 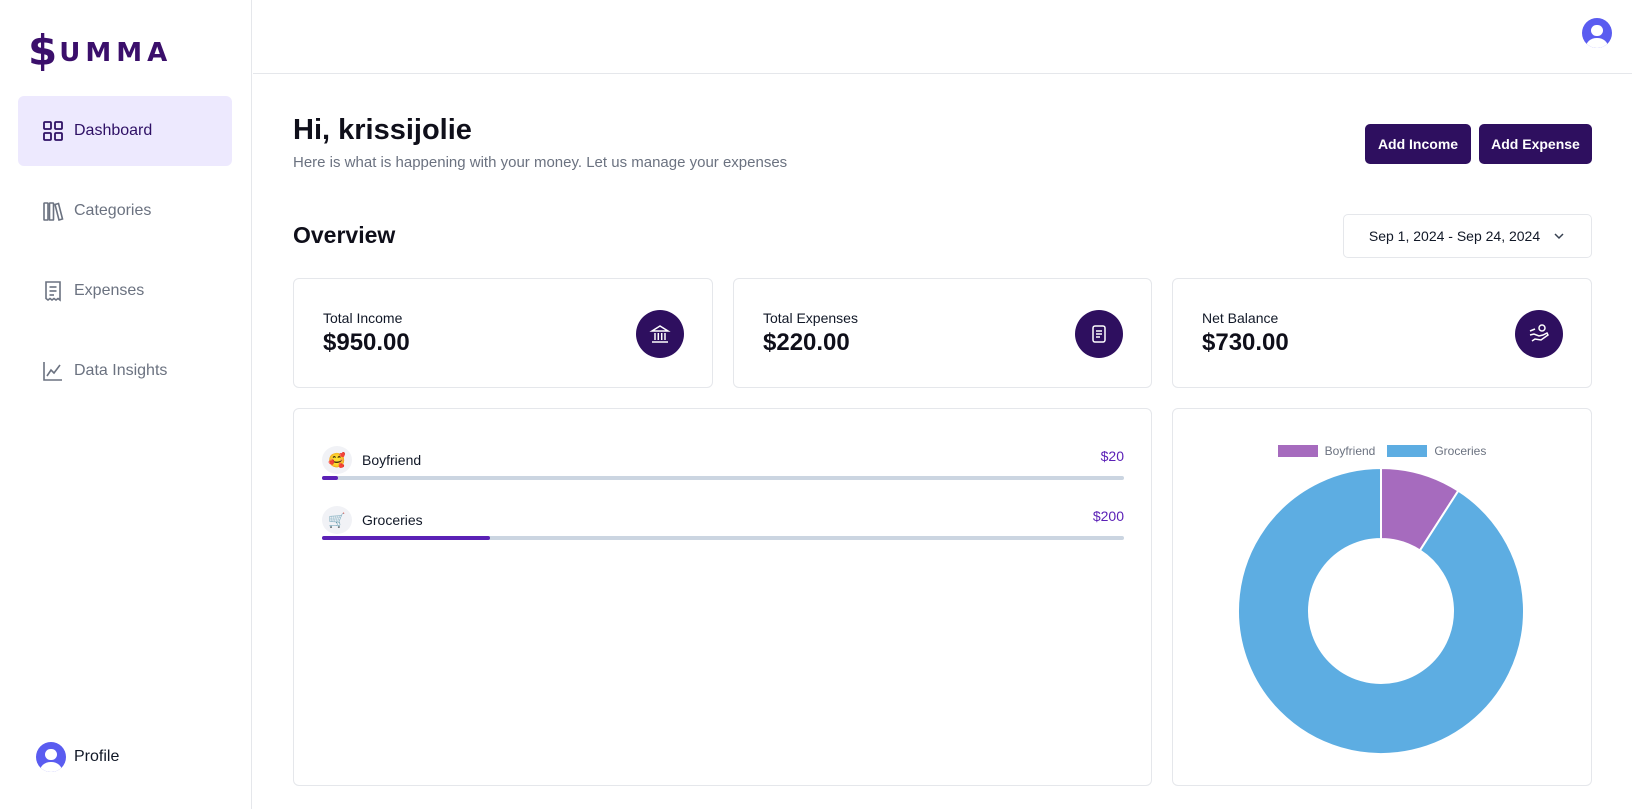 I want to click on top-bar, so click(x=942, y=37).